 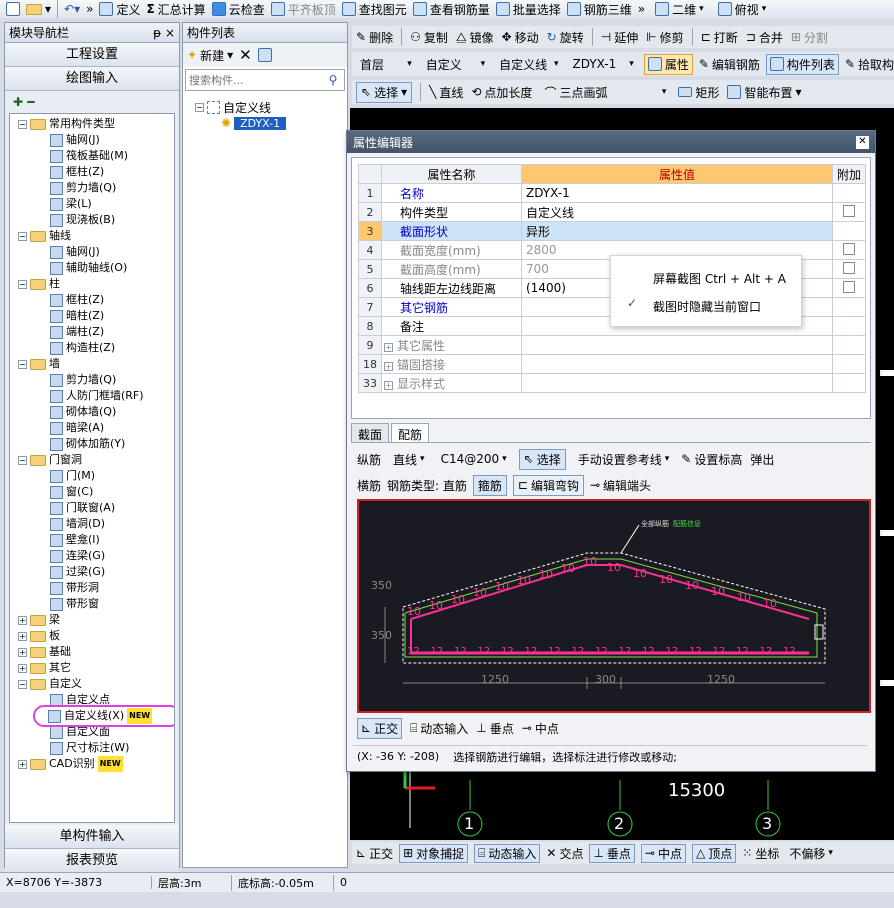 I want to click on nav-tree-item: 辅助轴线(O), so click(x=92, y=268).